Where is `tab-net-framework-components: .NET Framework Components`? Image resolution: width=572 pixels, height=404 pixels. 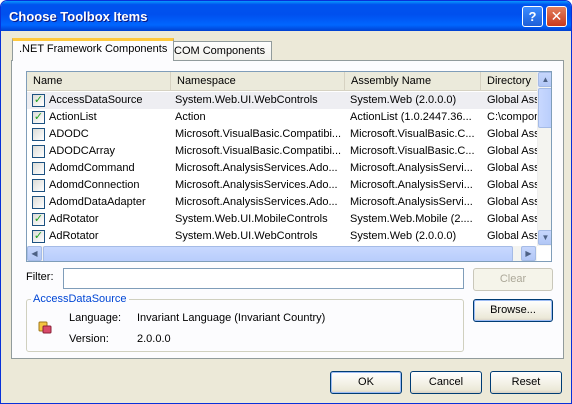
tab-net-framework-components: .NET Framework Components is located at coordinates (93, 49).